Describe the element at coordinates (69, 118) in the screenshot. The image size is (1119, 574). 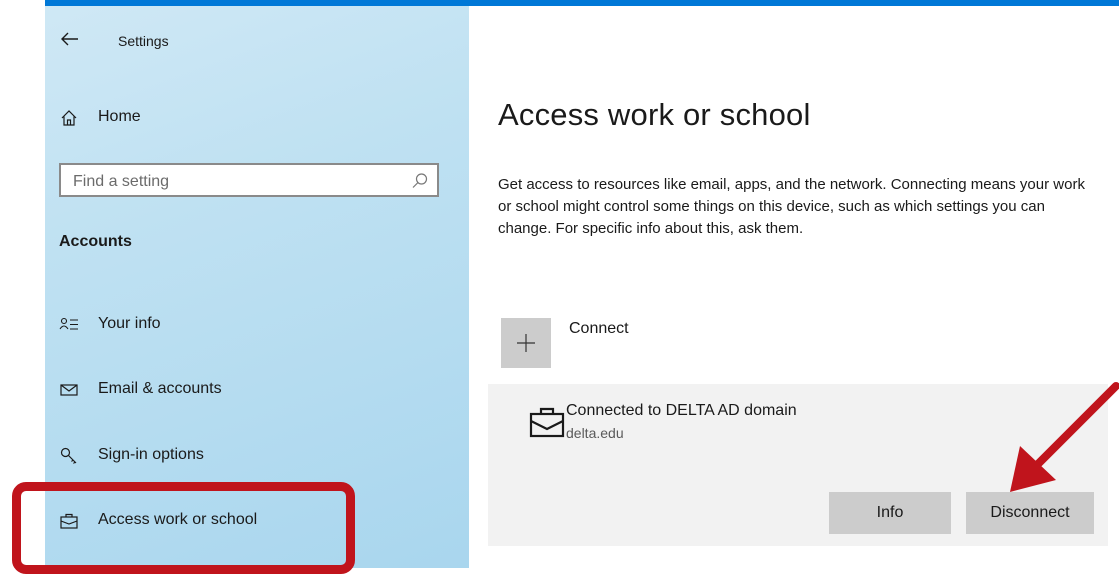
I see `home-icon` at that location.